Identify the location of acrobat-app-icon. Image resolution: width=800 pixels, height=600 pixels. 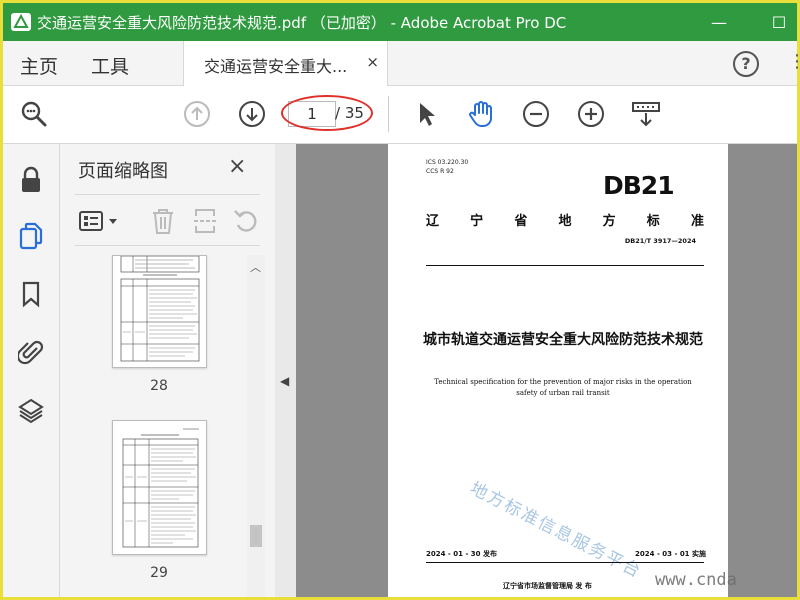
(21, 22).